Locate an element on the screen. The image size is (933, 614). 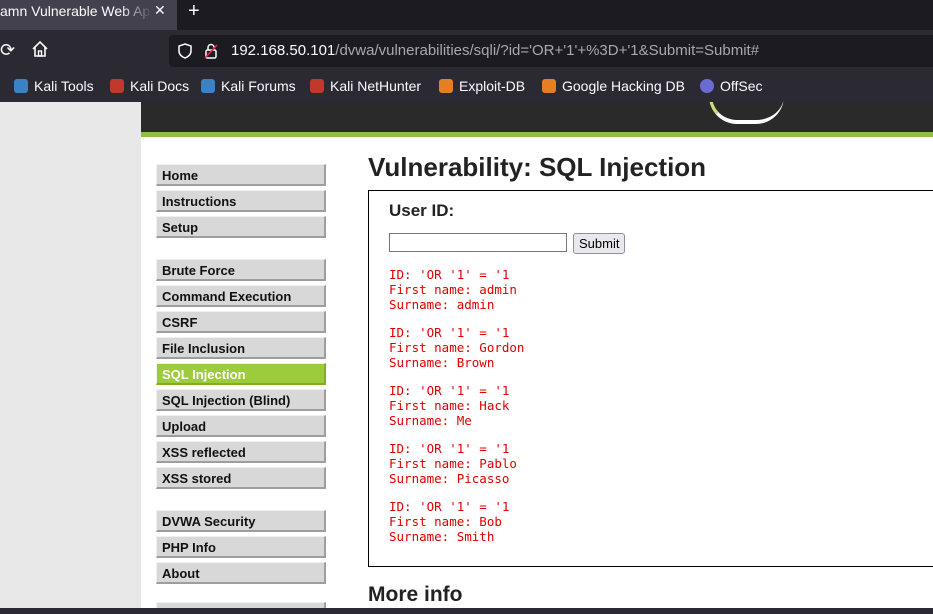
menu-group-settings: DVWA Security PHP Info About is located at coordinates (241, 549).